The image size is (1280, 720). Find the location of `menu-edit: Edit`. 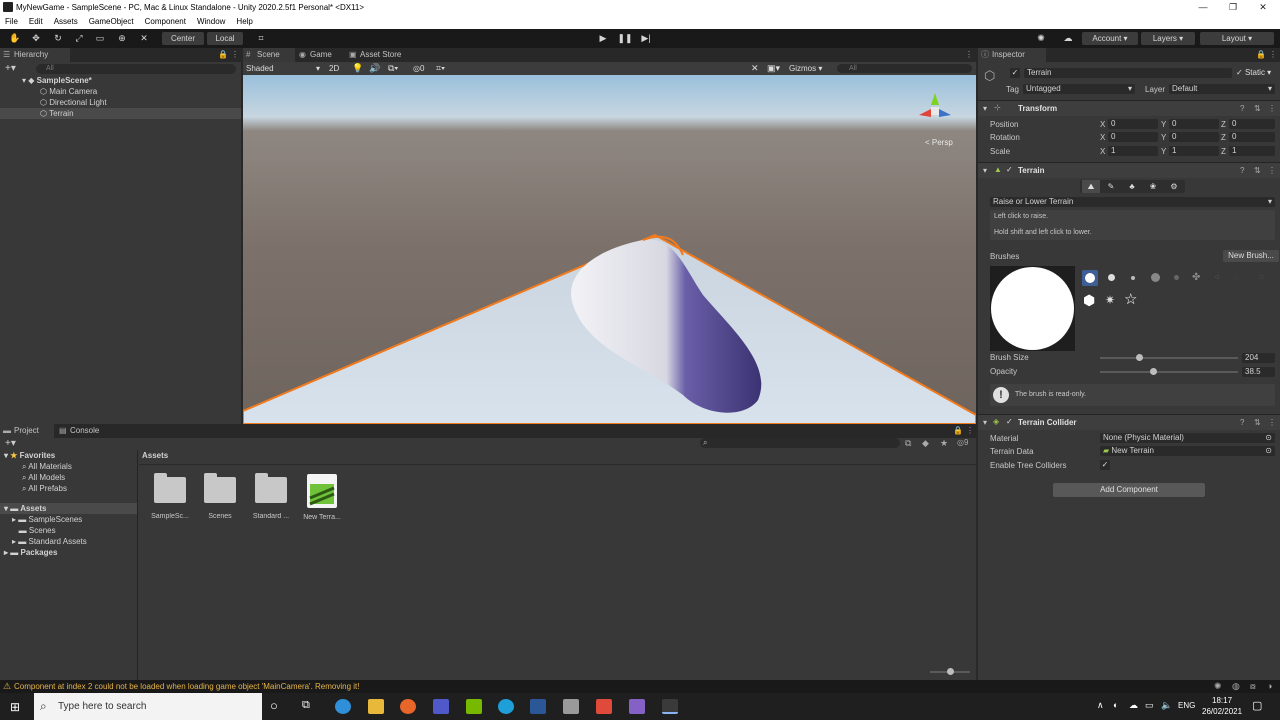

menu-edit: Edit is located at coordinates (36, 22).